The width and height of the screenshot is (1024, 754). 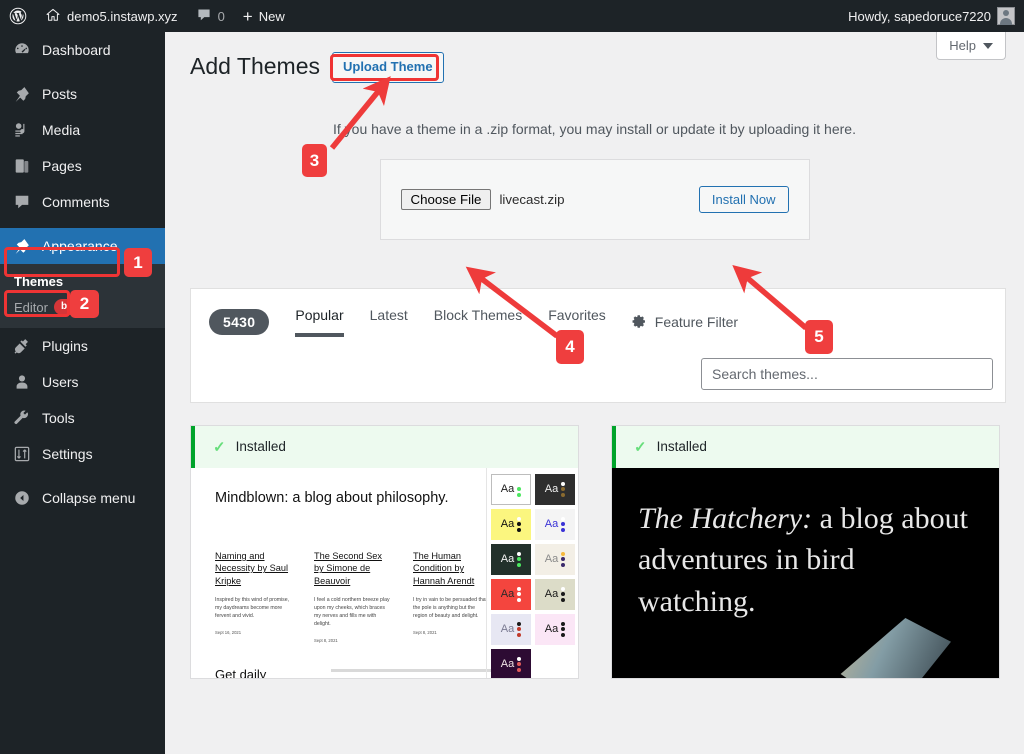 What do you see at coordinates (204, 16) in the screenshot?
I see `comment-bubble-icon` at bounding box center [204, 16].